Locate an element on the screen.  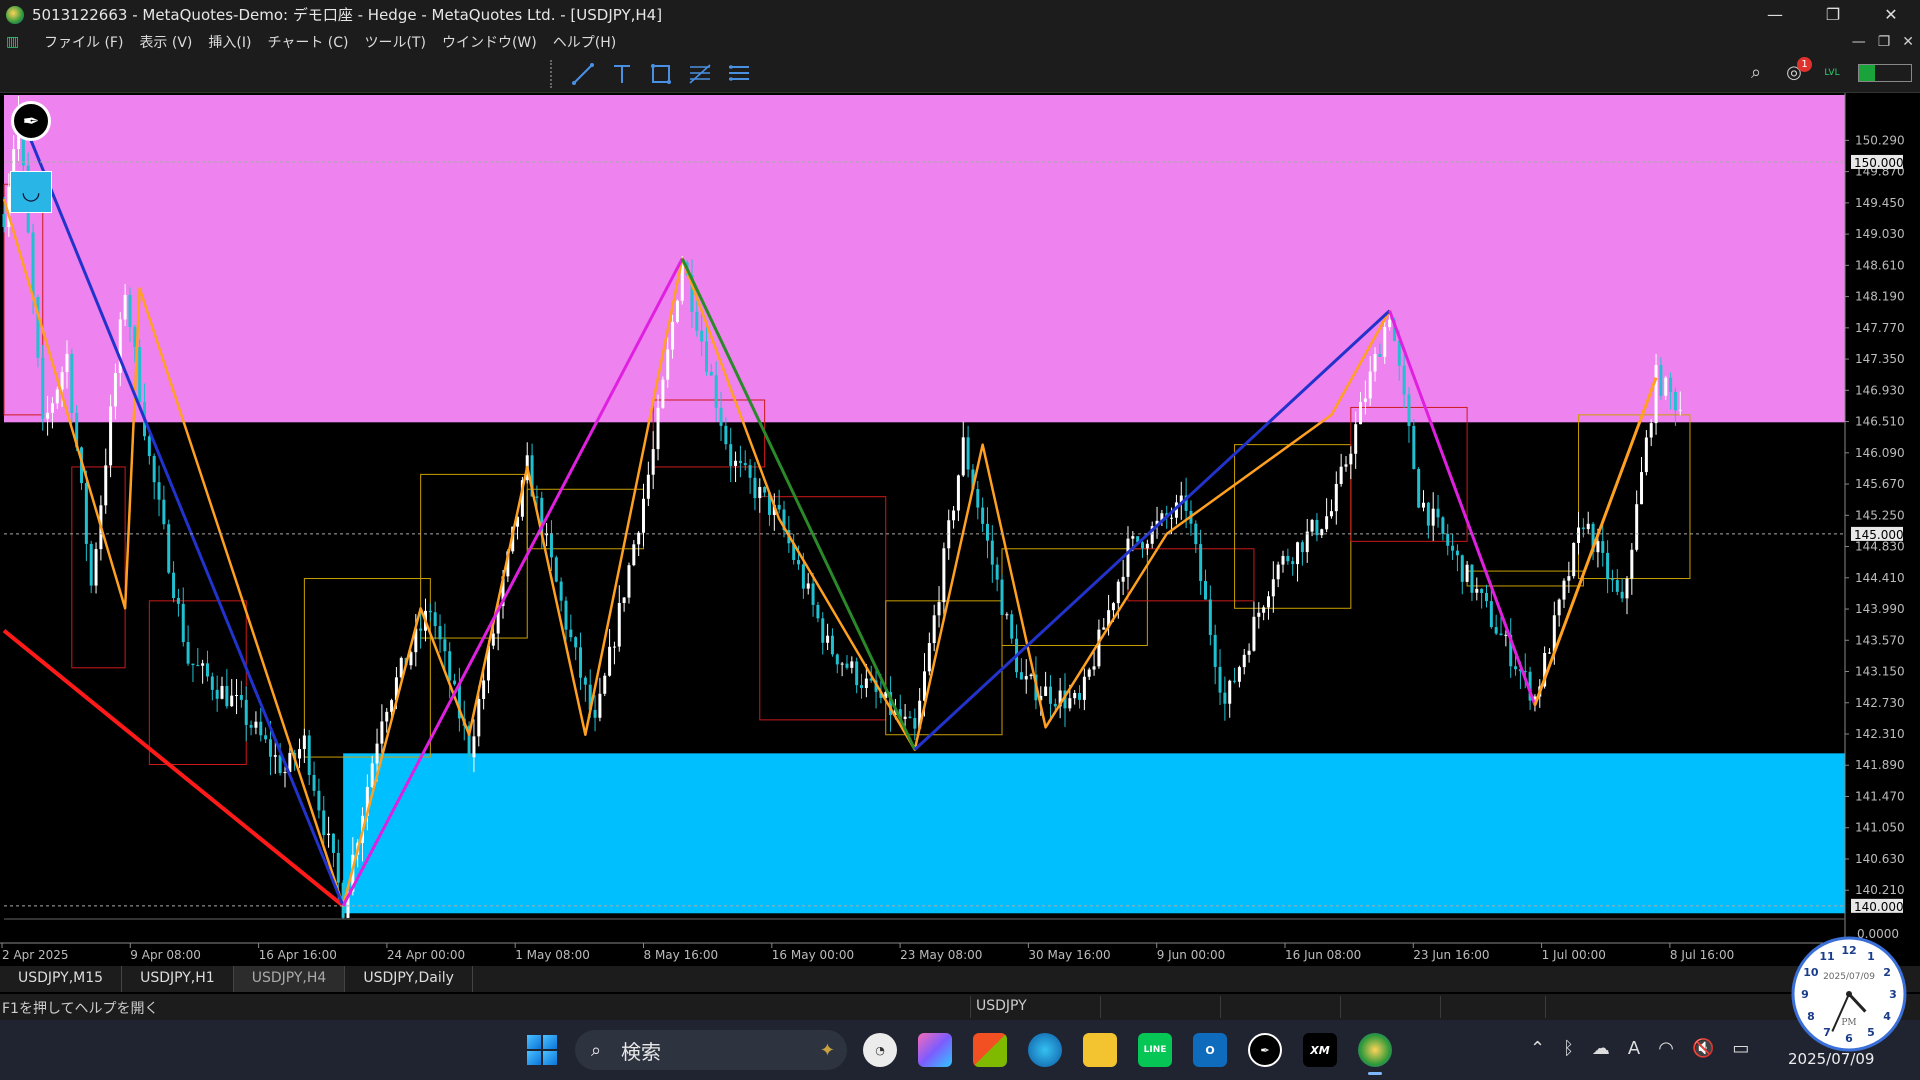
toolbar-grip is located at coordinates (552, 74).